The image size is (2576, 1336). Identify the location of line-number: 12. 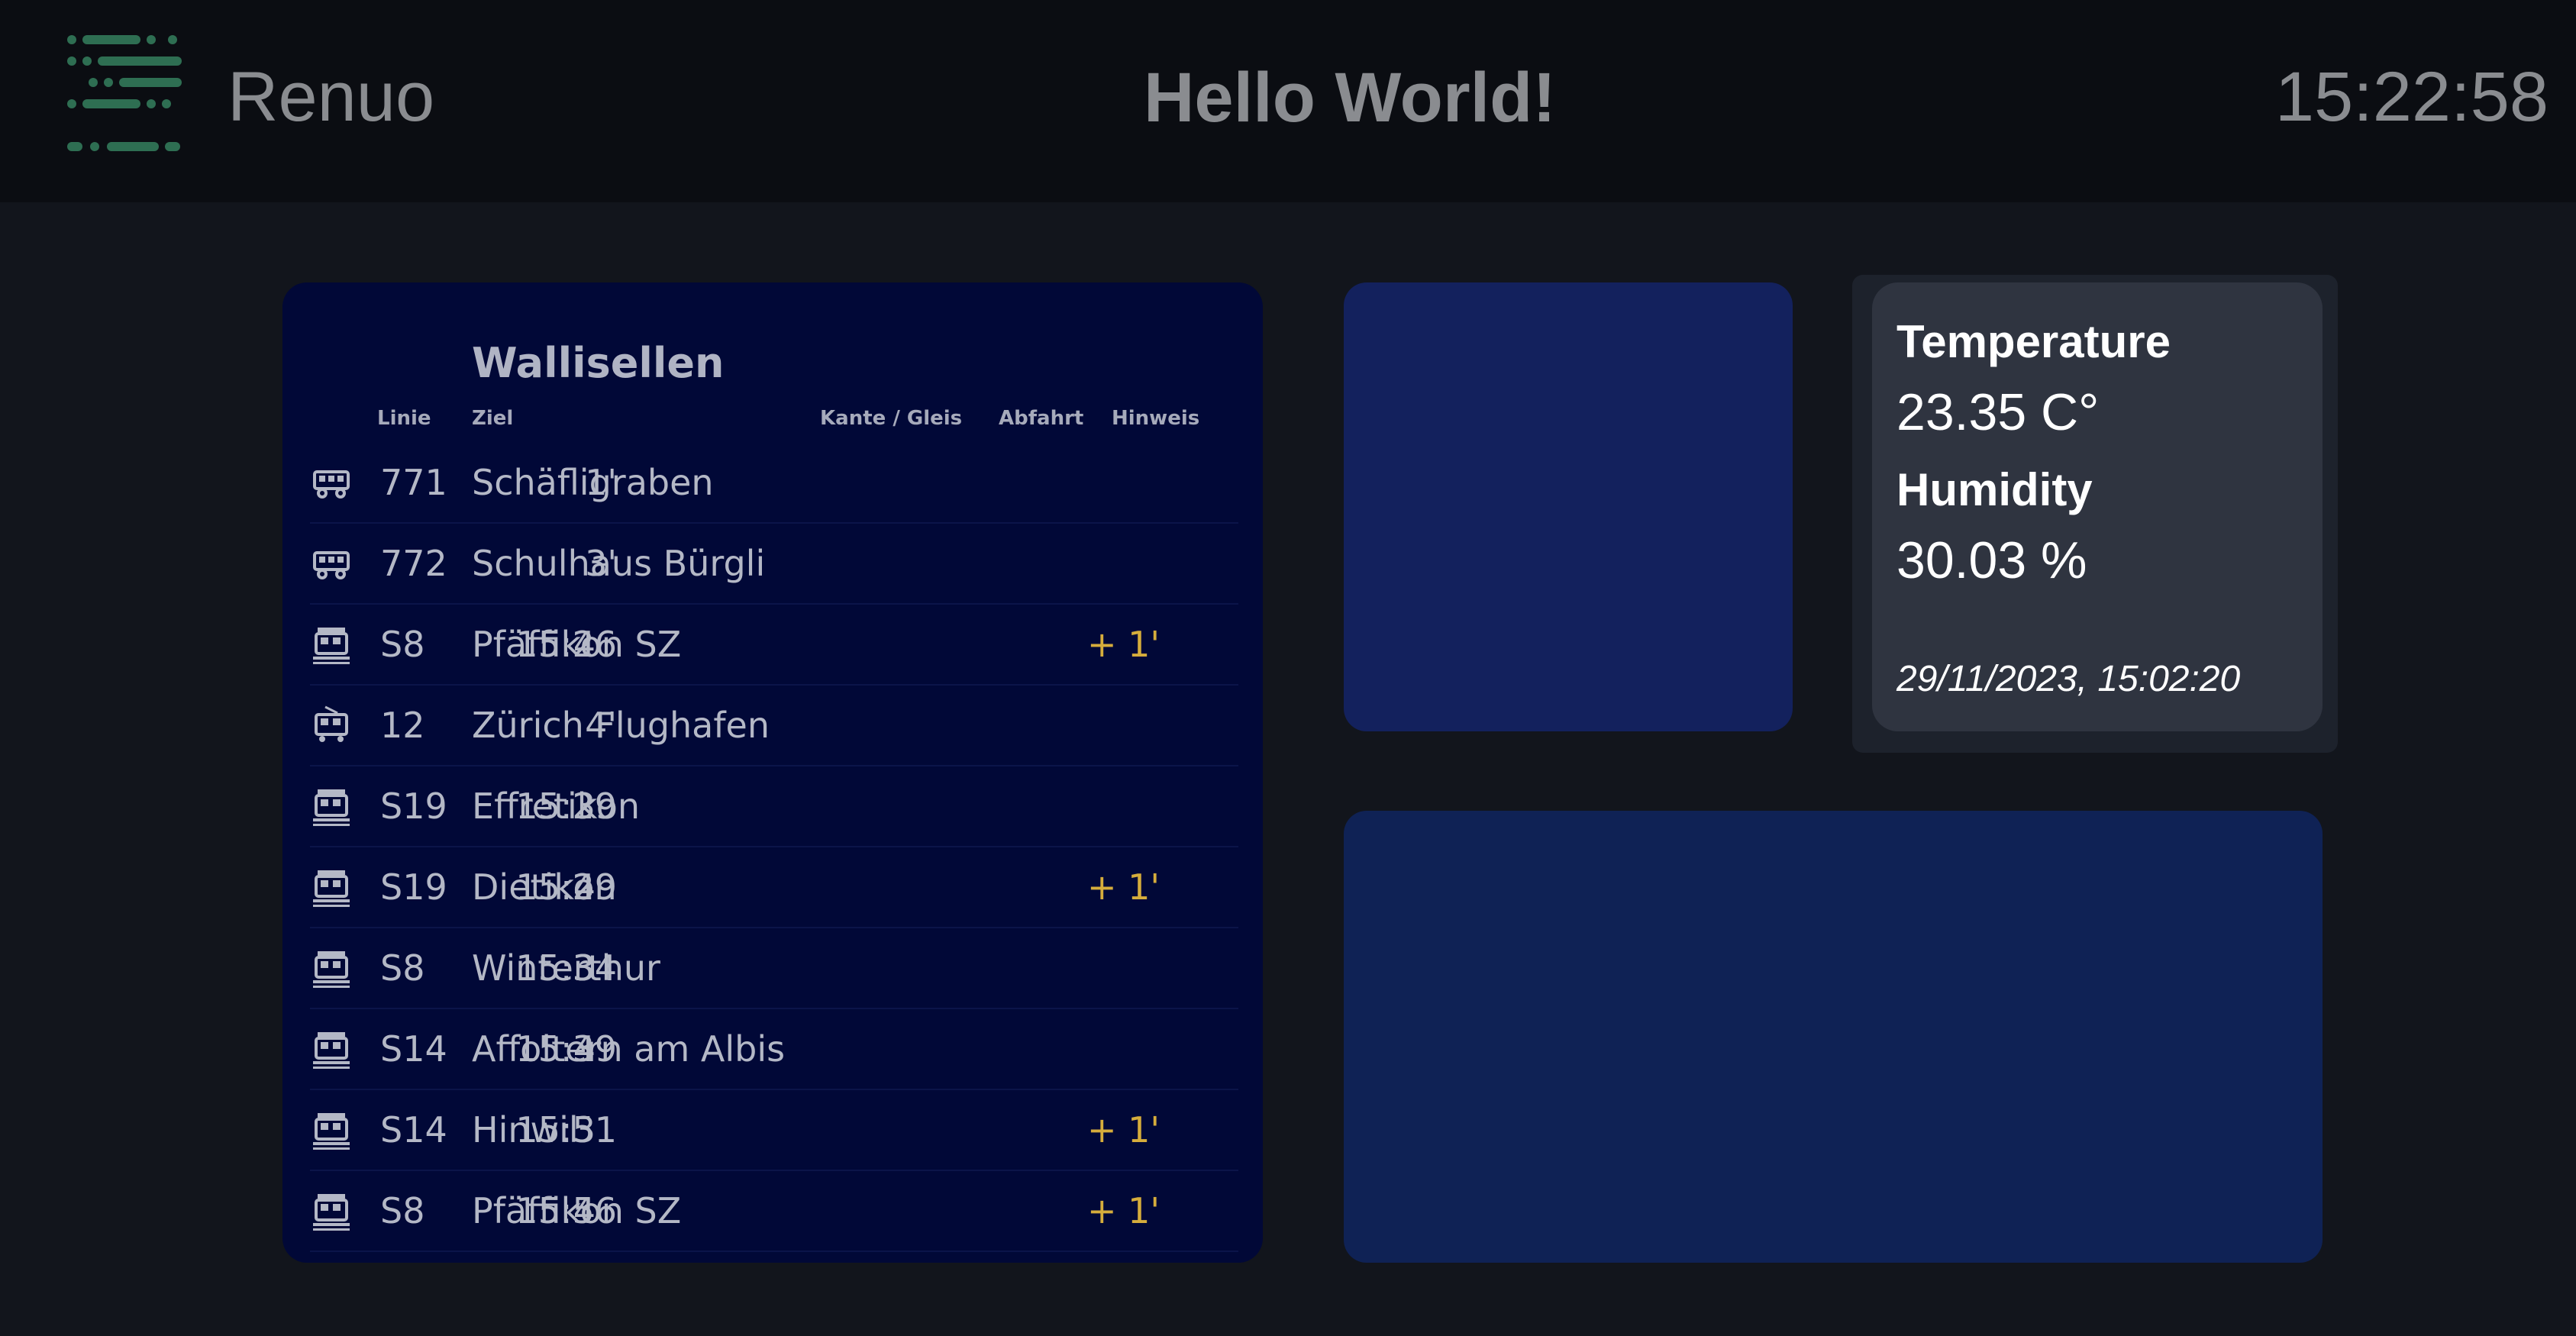
(402, 726).